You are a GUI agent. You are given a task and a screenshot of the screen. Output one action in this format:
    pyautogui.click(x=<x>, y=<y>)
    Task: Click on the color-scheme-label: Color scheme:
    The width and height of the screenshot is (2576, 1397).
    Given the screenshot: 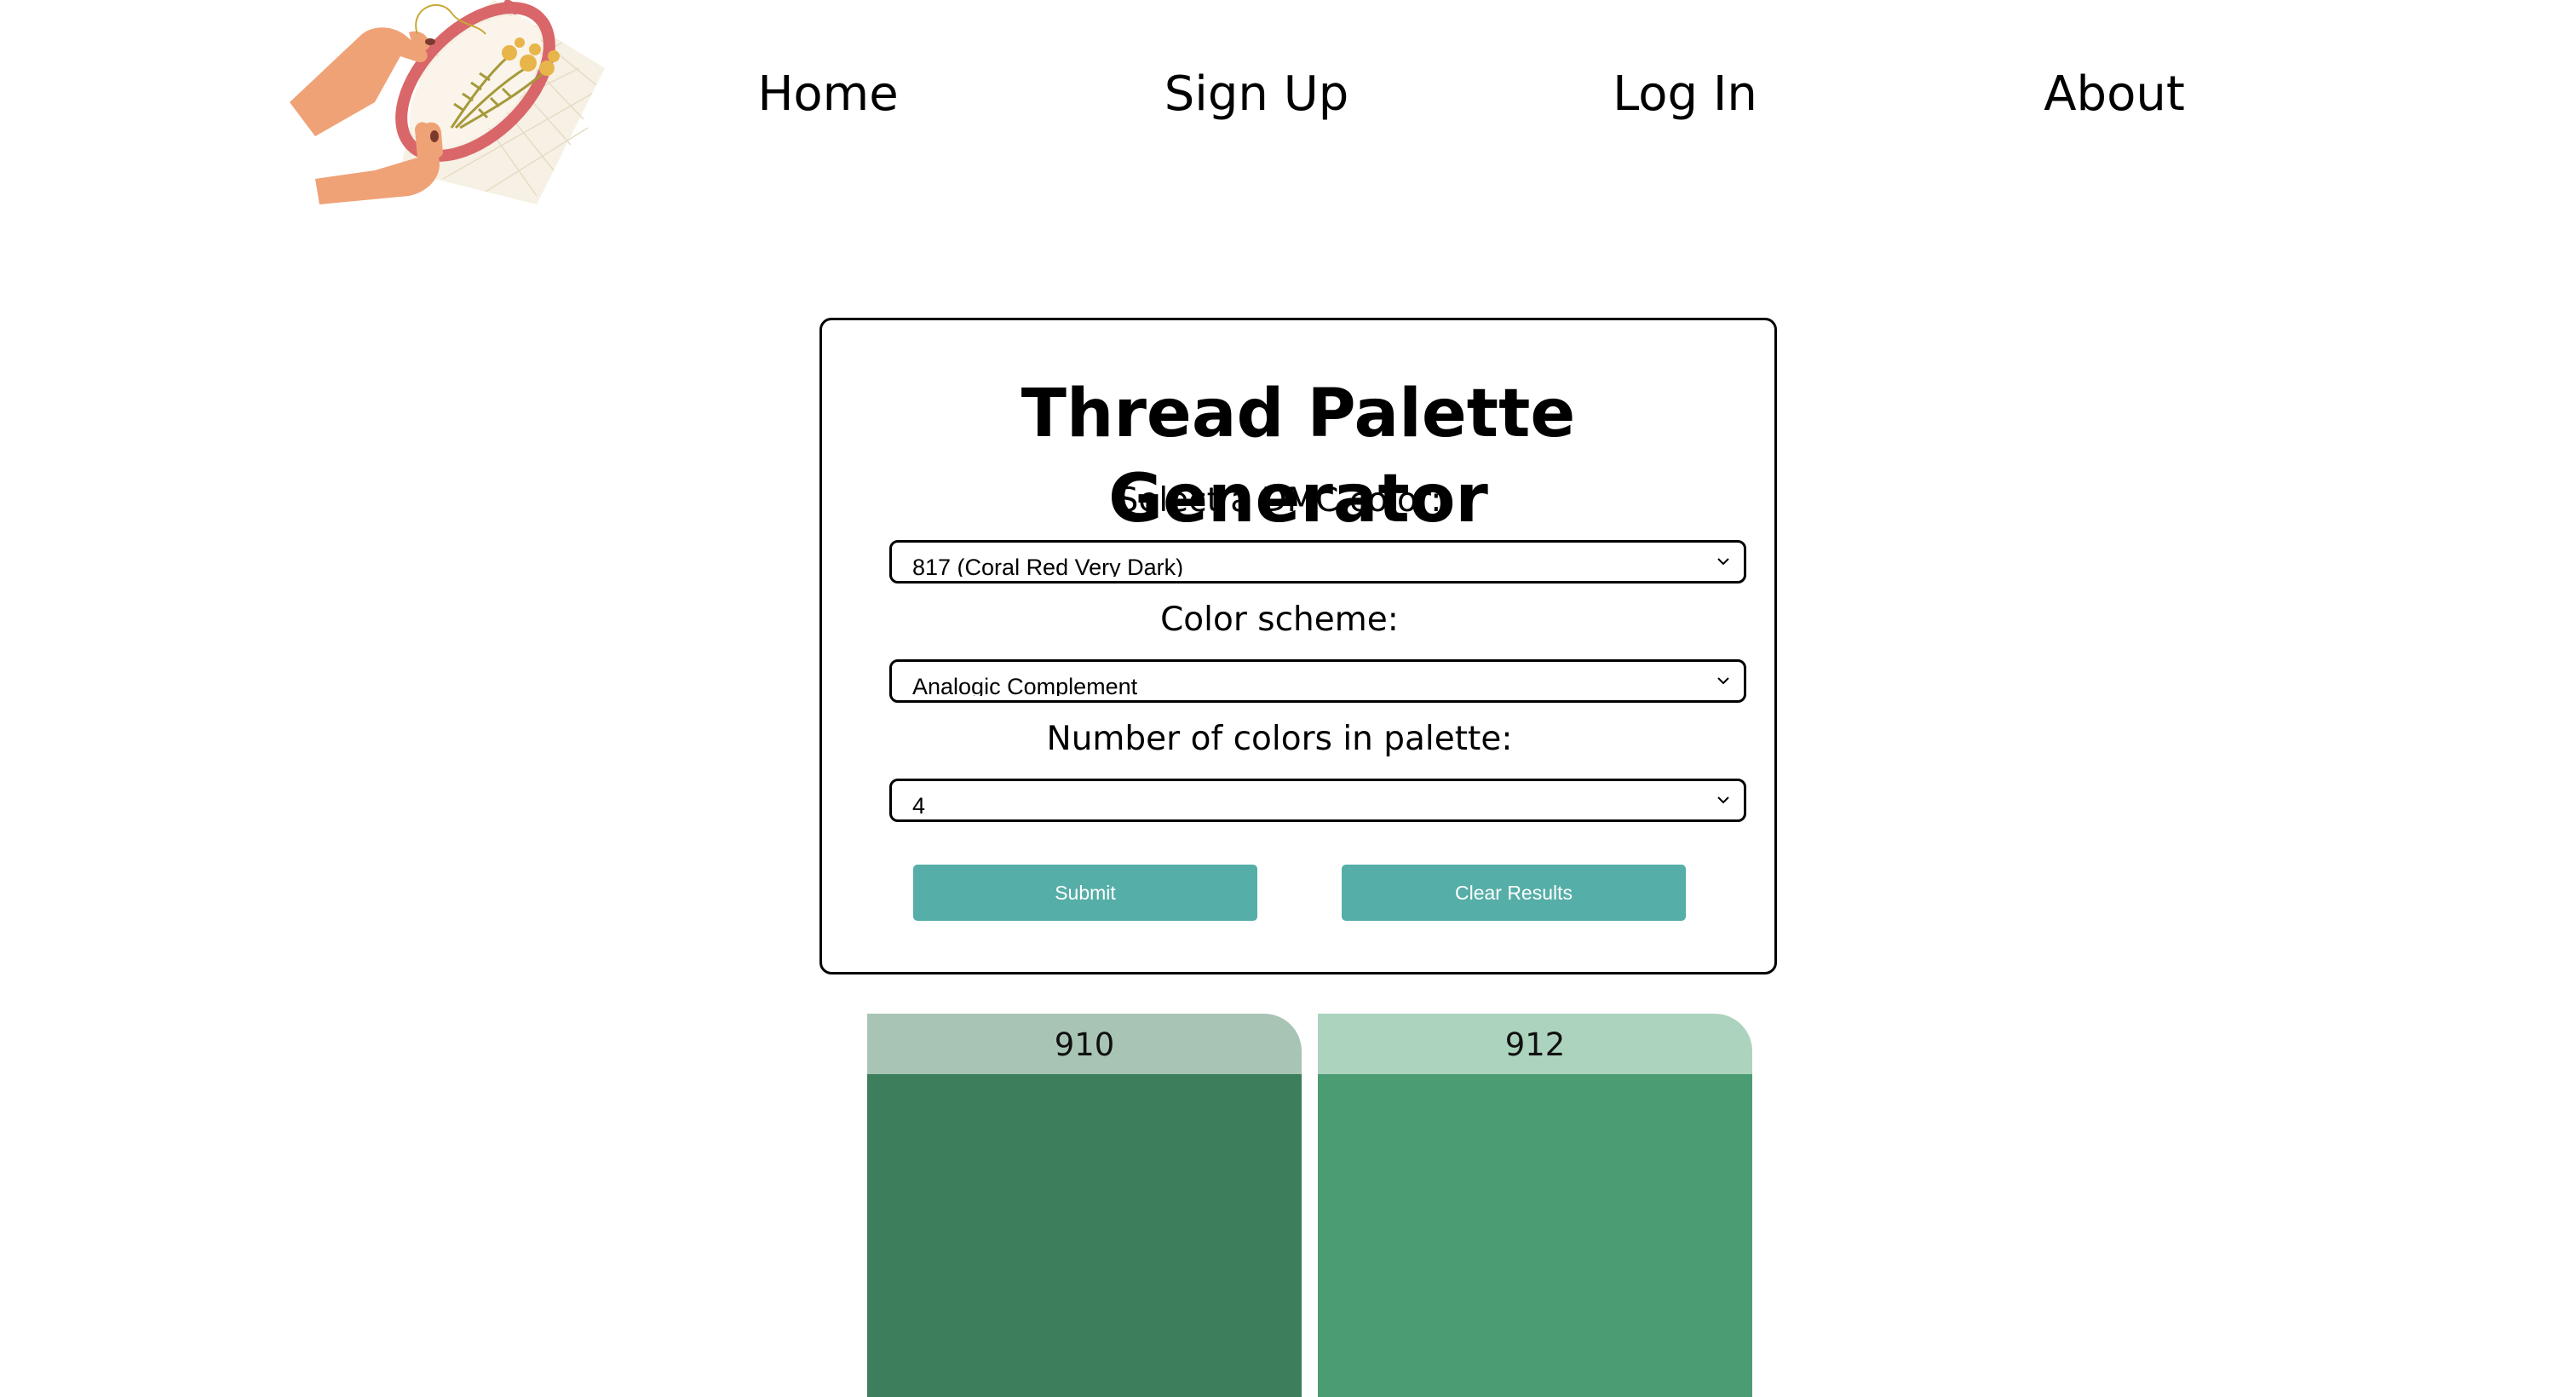 What is the action you would take?
    pyautogui.click(x=1280, y=620)
    